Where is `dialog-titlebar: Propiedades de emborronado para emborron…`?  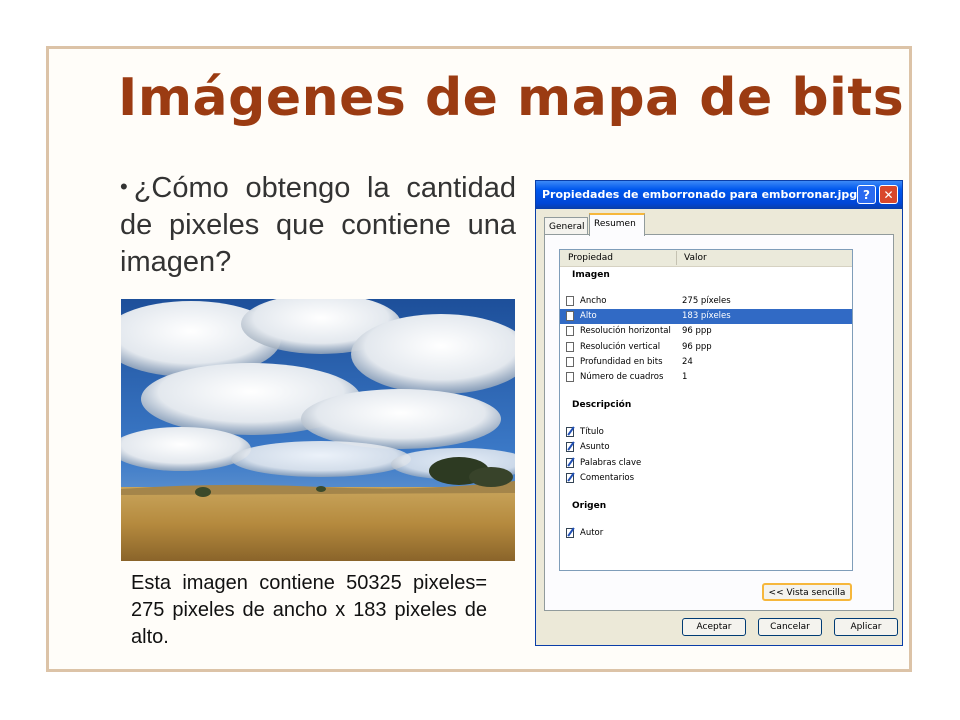 dialog-titlebar: Propiedades de emborronado para emborron… is located at coordinates (719, 195).